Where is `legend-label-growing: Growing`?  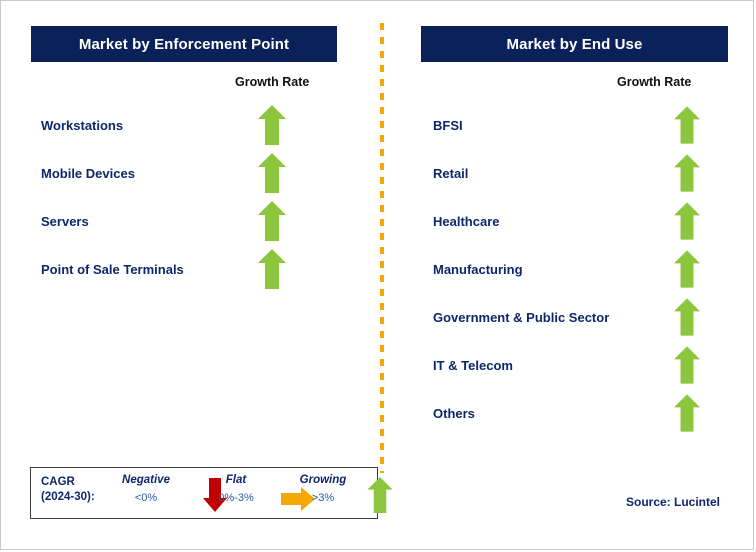
legend-label-growing: Growing is located at coordinates (323, 480).